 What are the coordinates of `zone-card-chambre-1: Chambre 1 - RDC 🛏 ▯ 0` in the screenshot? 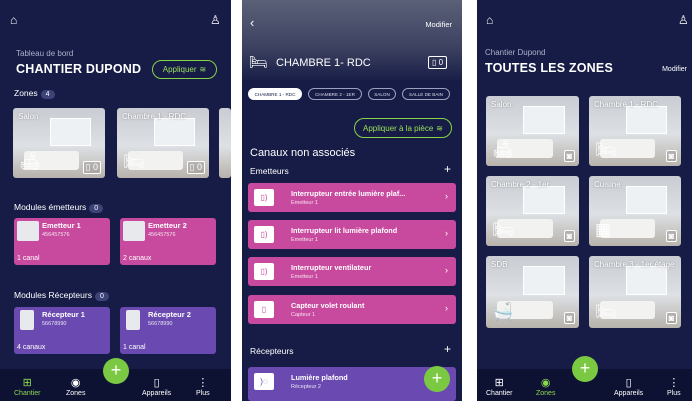 It's located at (163, 143).